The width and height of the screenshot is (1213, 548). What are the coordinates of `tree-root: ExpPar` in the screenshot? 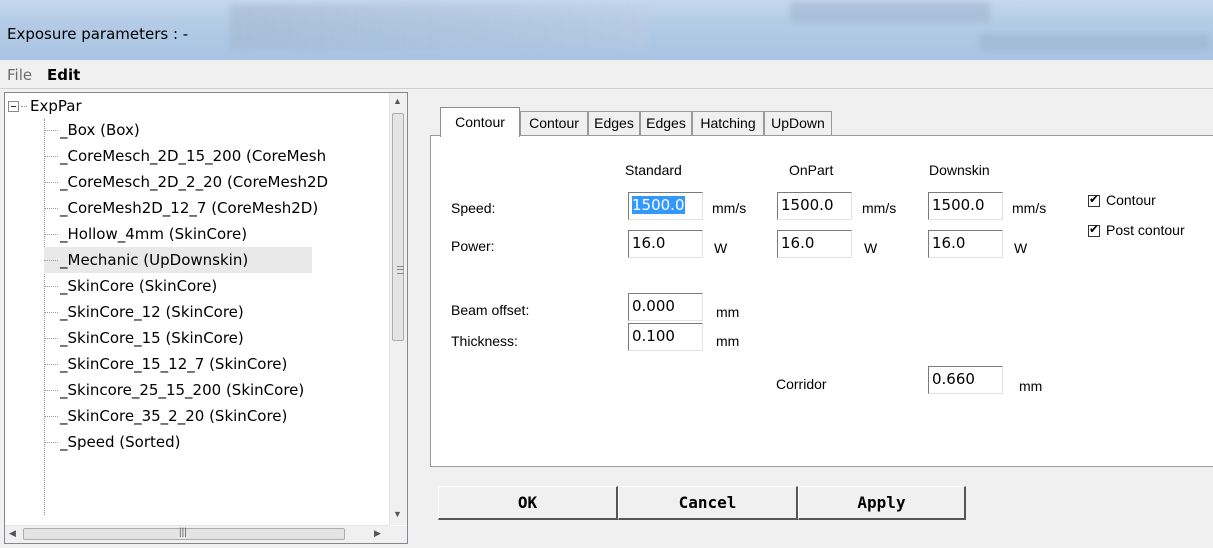 It's located at (45, 106).